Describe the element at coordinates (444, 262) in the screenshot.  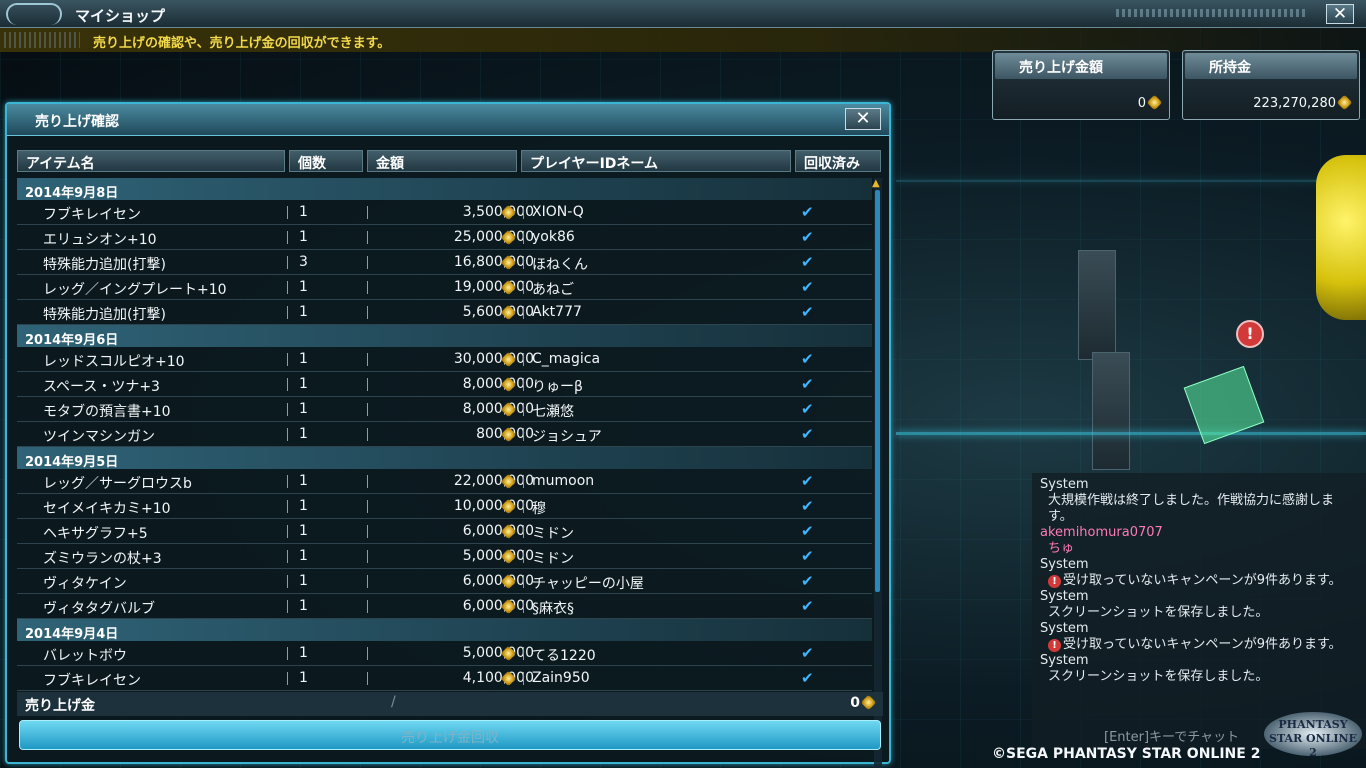
I see `table-row: 特殊能力追加(打撃) 3 16,800,000 ほねくん ✔` at that location.